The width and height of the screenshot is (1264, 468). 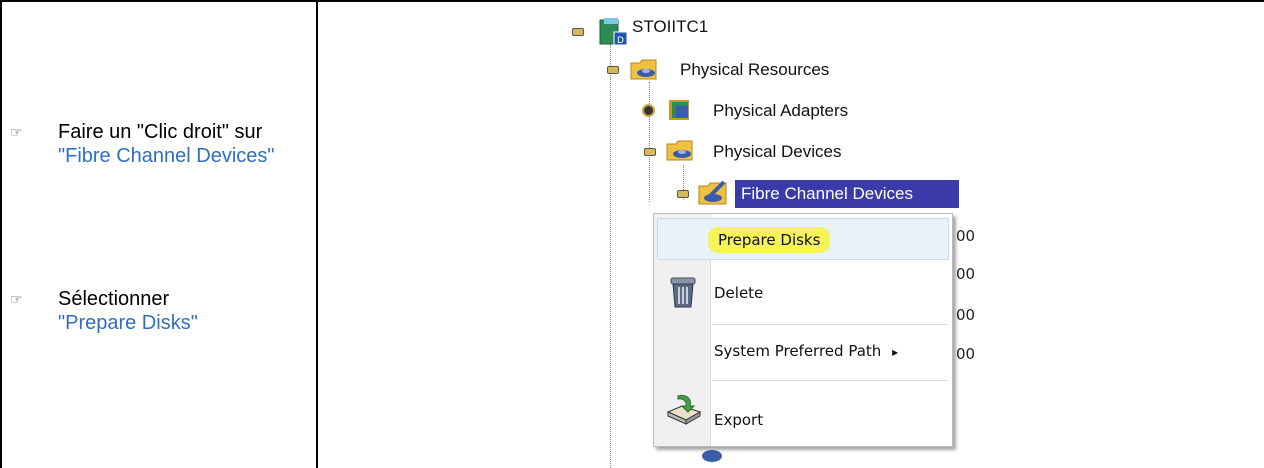 I want to click on table-left-border, so click(x=1, y=234).